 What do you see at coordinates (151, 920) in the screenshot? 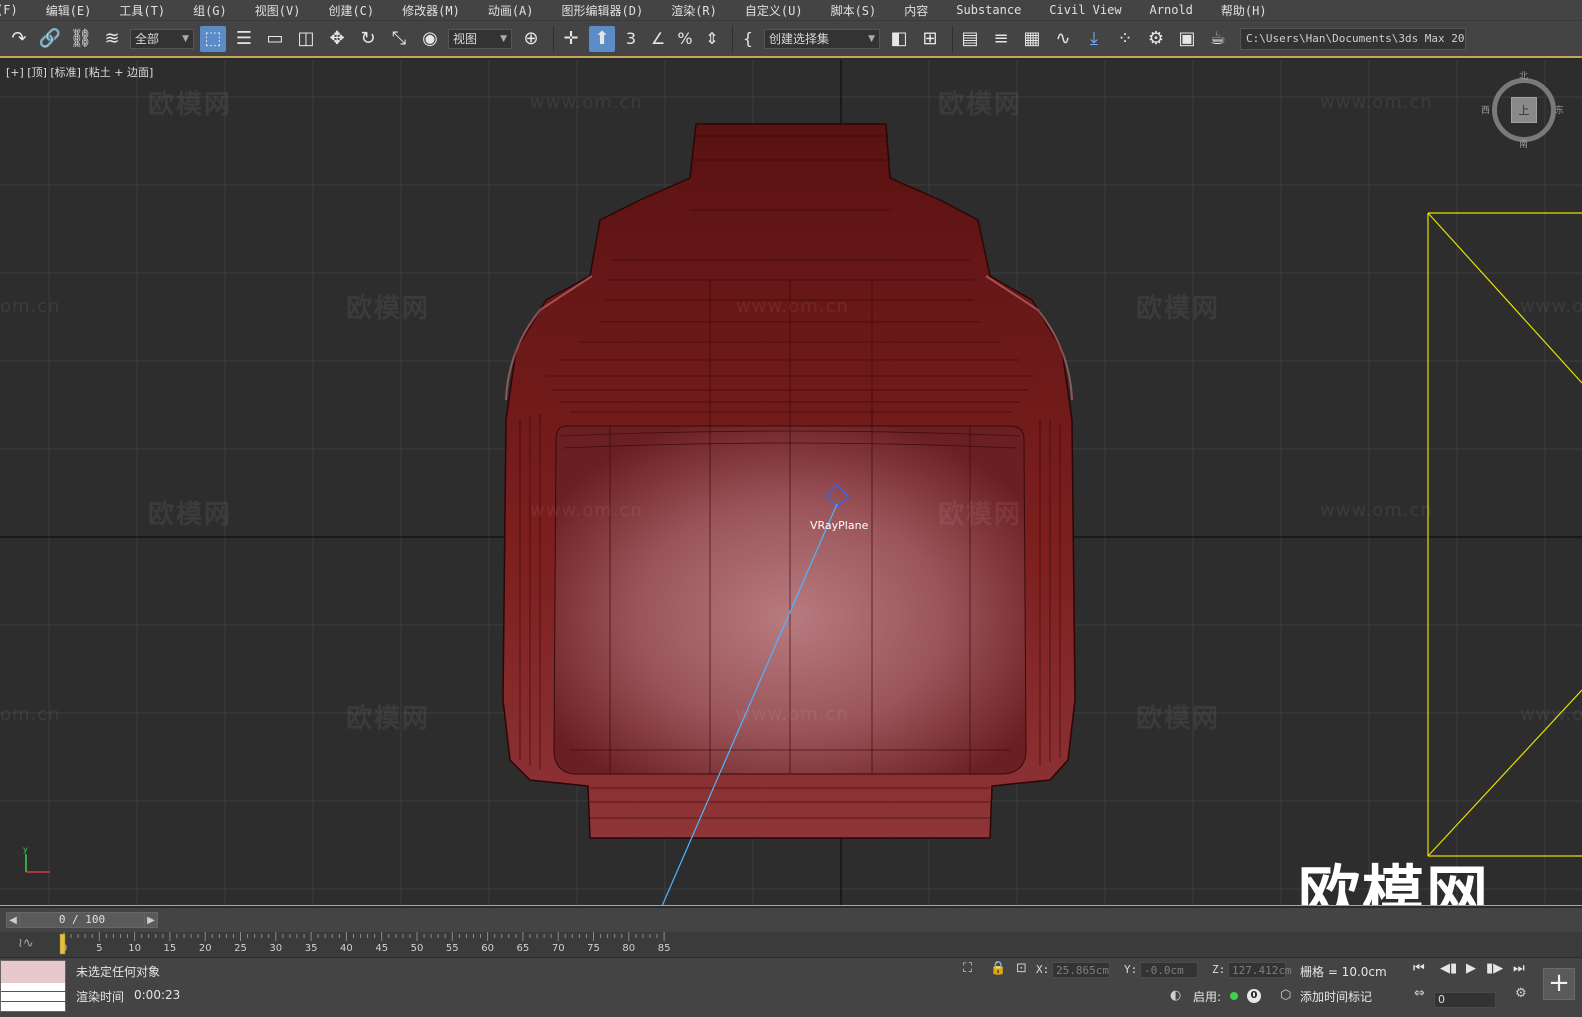
I see `time-slider-next-arrow: ▶` at bounding box center [151, 920].